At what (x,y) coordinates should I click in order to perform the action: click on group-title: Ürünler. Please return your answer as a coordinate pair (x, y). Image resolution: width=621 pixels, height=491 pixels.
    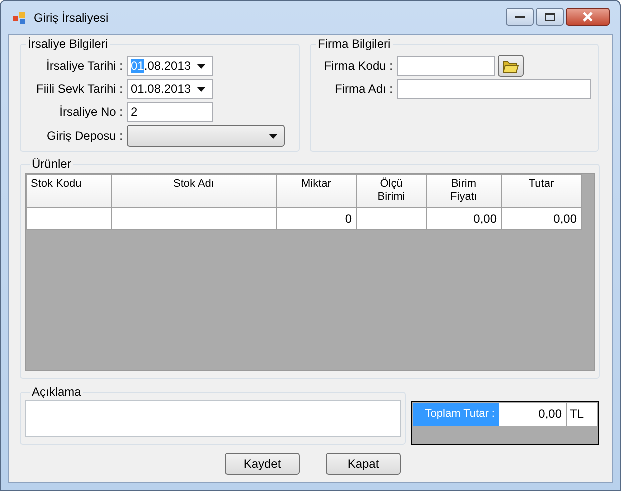
    Looking at the image, I should click on (51, 164).